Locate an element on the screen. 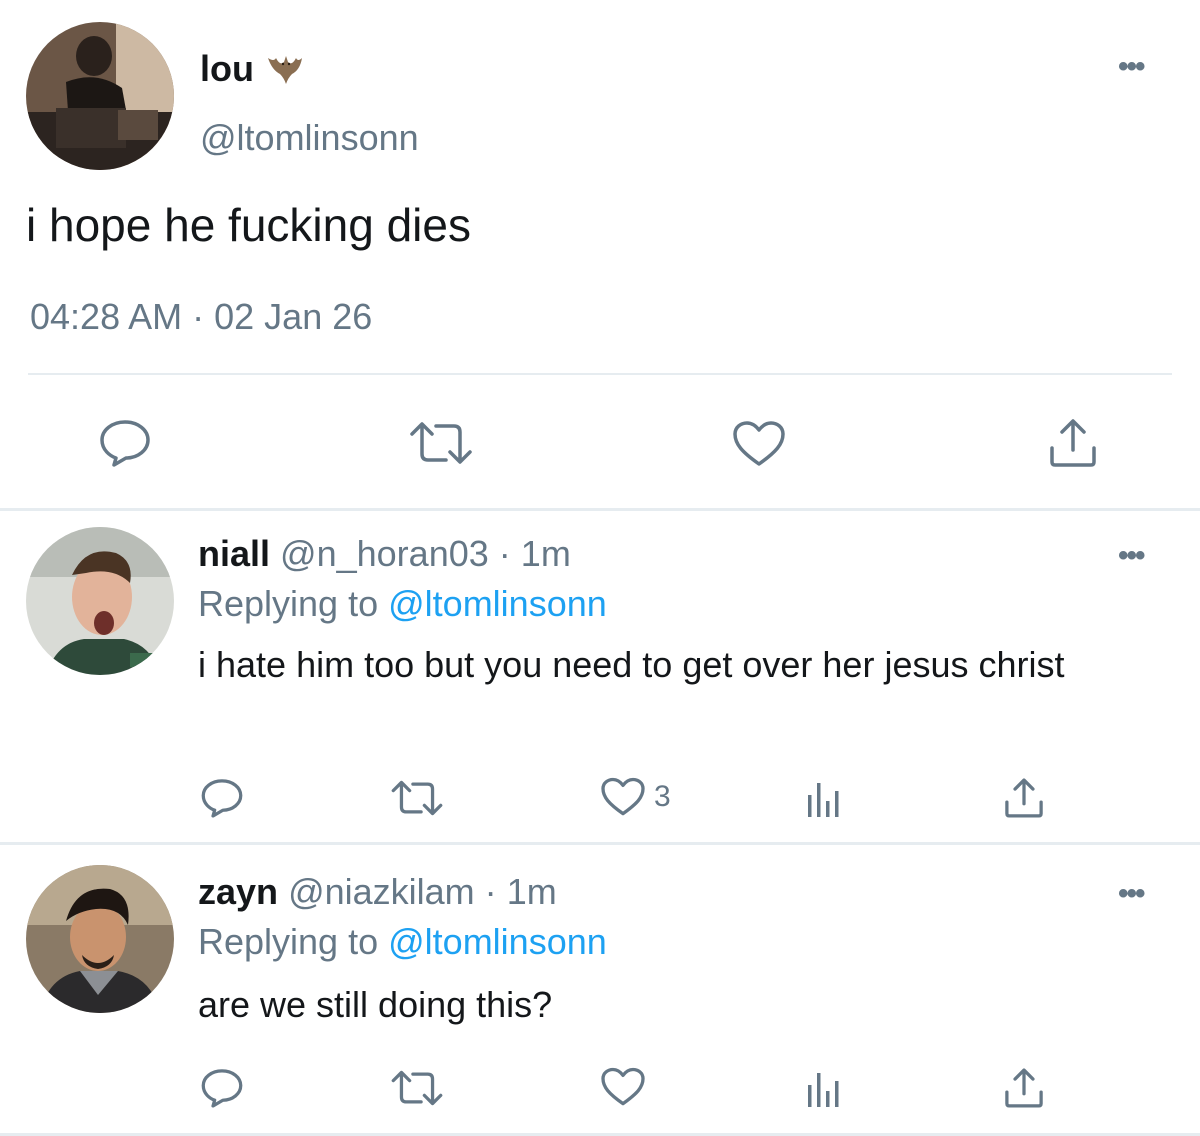 The width and height of the screenshot is (1200, 1136). divider is located at coordinates (600, 374).